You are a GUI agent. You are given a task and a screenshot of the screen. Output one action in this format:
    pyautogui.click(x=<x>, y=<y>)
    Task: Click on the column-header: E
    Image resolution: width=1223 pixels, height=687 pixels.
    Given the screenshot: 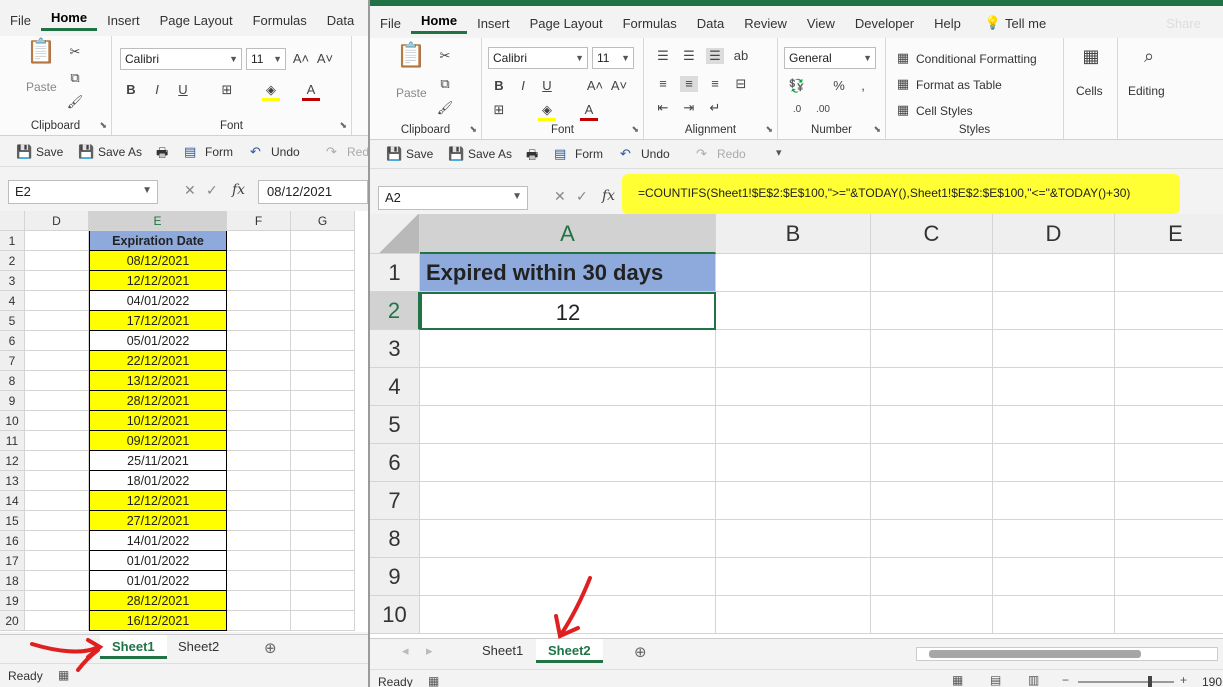 What is the action you would take?
    pyautogui.click(x=158, y=221)
    